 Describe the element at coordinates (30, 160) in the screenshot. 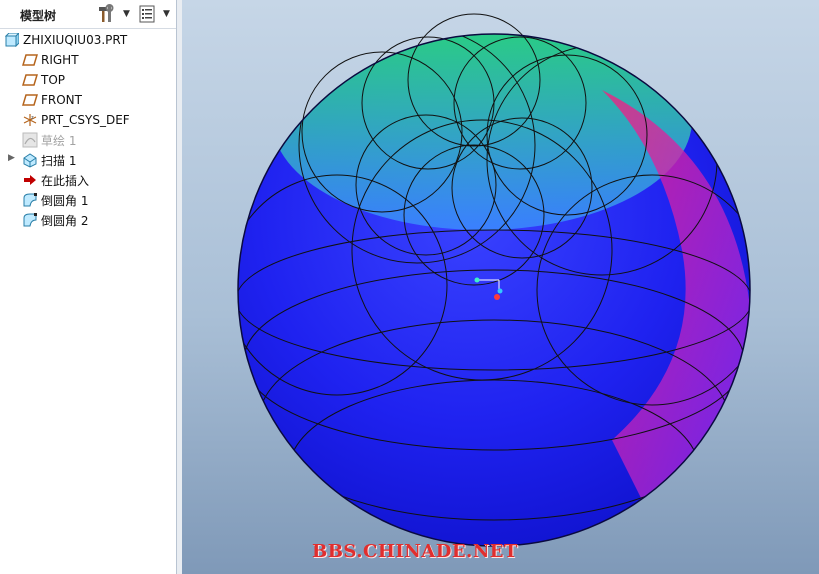

I see `sweep-icon` at that location.